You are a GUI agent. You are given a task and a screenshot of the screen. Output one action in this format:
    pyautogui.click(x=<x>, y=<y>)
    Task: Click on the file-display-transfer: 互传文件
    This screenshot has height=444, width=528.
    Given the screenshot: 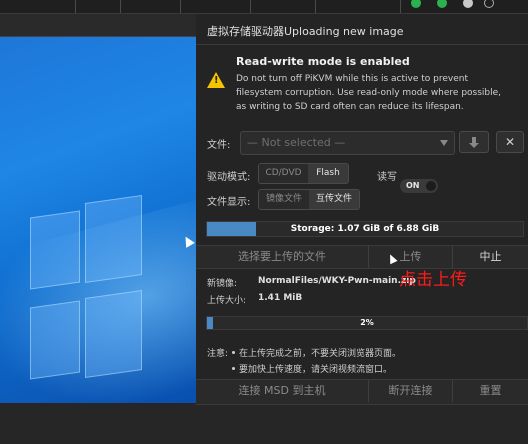 What is the action you would take?
    pyautogui.click(x=334, y=199)
    